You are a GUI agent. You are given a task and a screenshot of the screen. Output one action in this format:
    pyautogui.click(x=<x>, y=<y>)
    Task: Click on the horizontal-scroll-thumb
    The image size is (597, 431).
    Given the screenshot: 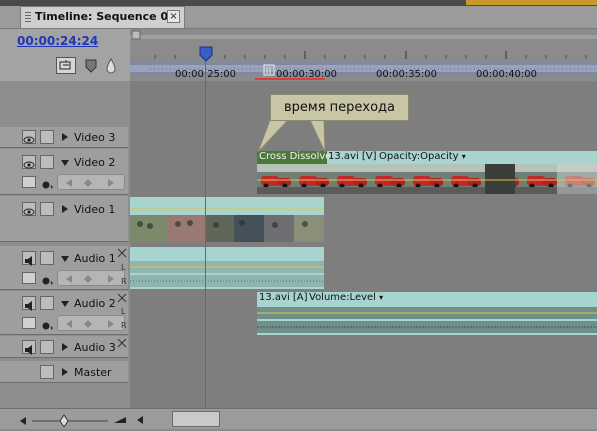 What is the action you would take?
    pyautogui.click(x=196, y=419)
    